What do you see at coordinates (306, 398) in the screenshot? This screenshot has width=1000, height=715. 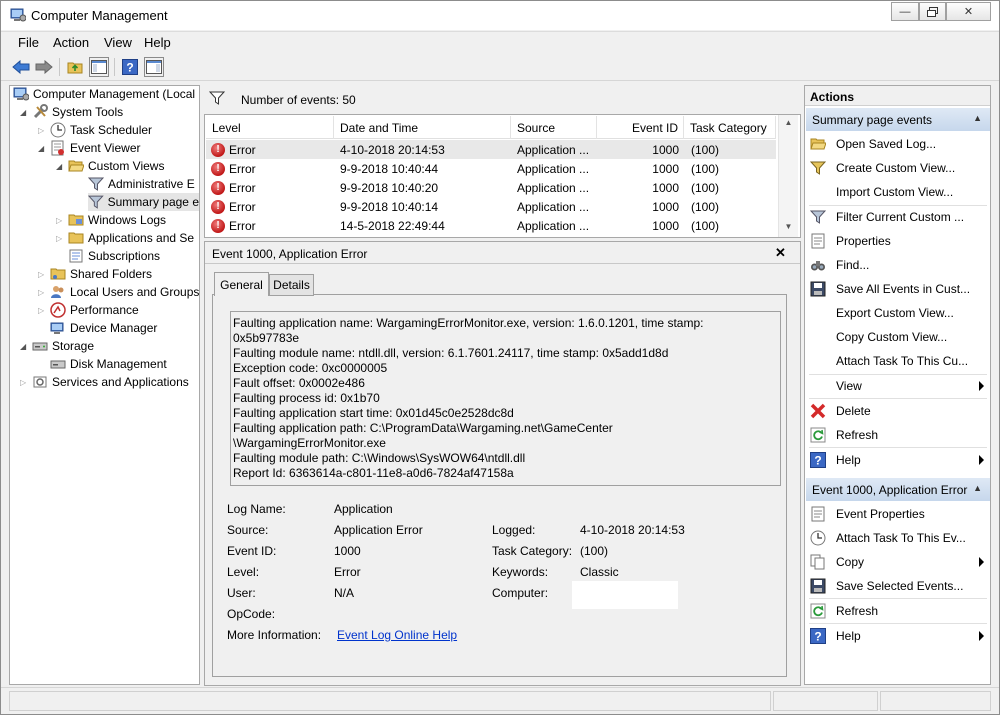 I see `description-line: Faulting process id: 0x1b70` at bounding box center [306, 398].